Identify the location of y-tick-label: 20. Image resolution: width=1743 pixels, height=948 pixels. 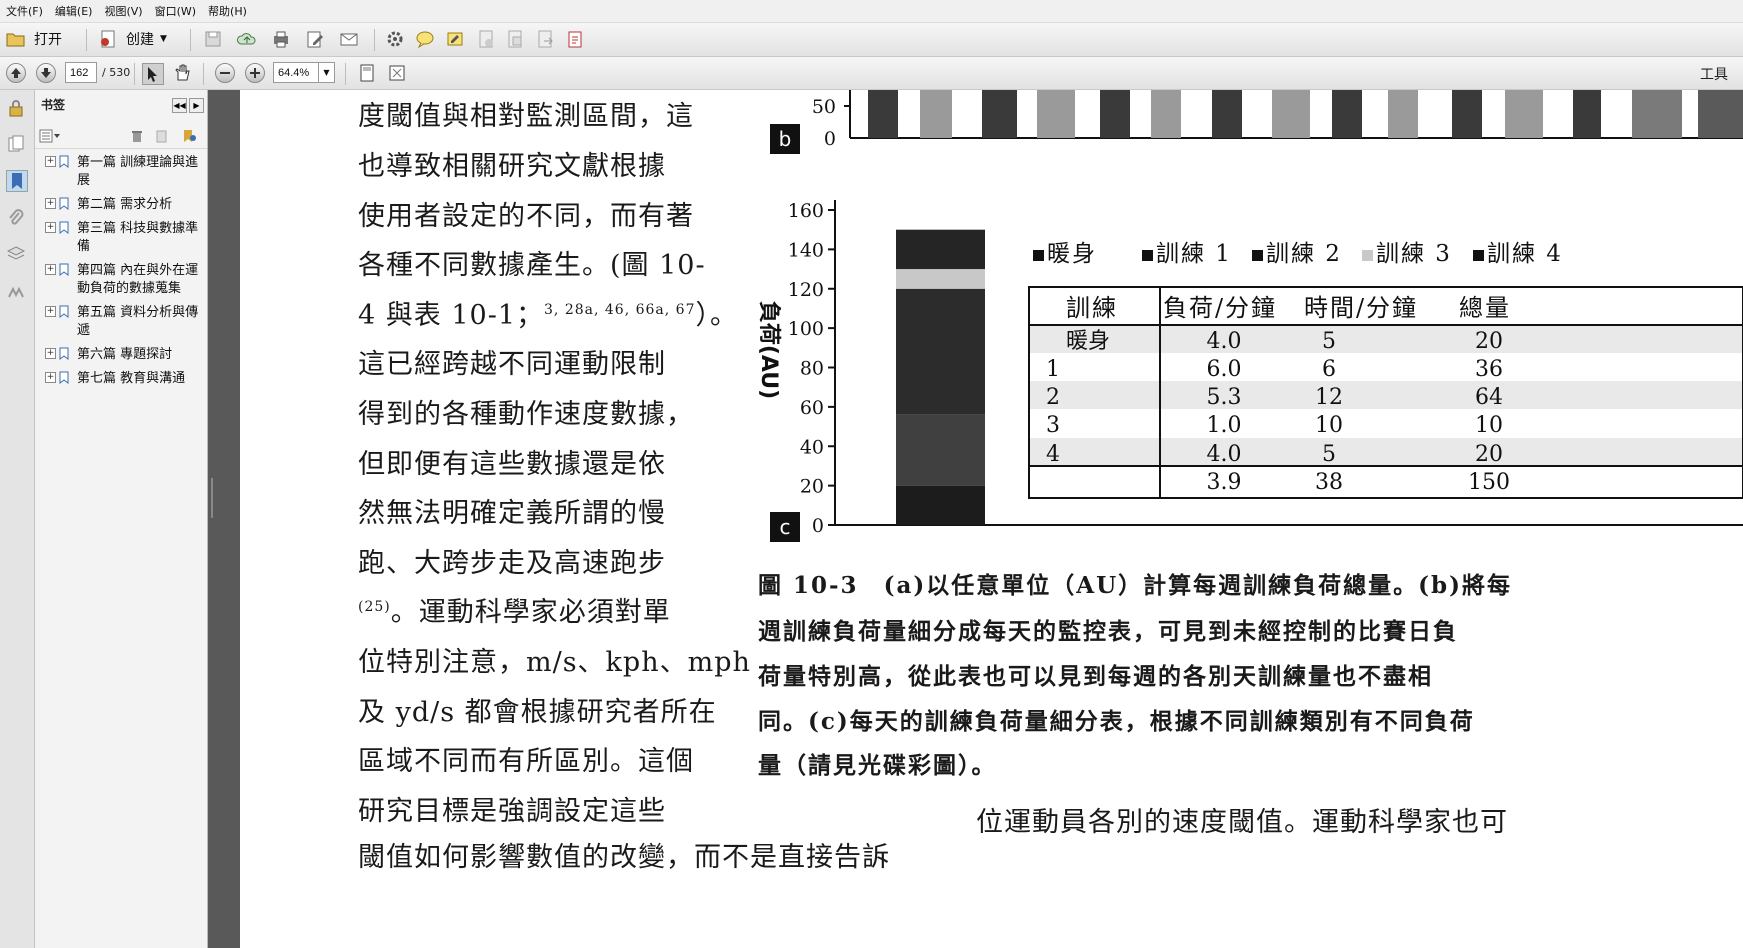
(812, 487).